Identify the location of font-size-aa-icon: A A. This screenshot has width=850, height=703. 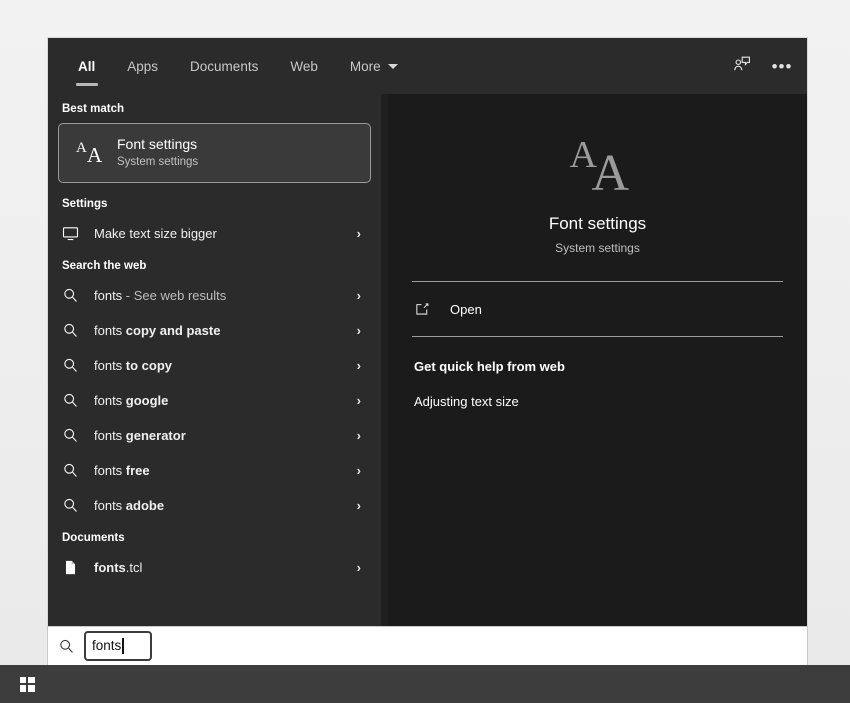
(91, 153).